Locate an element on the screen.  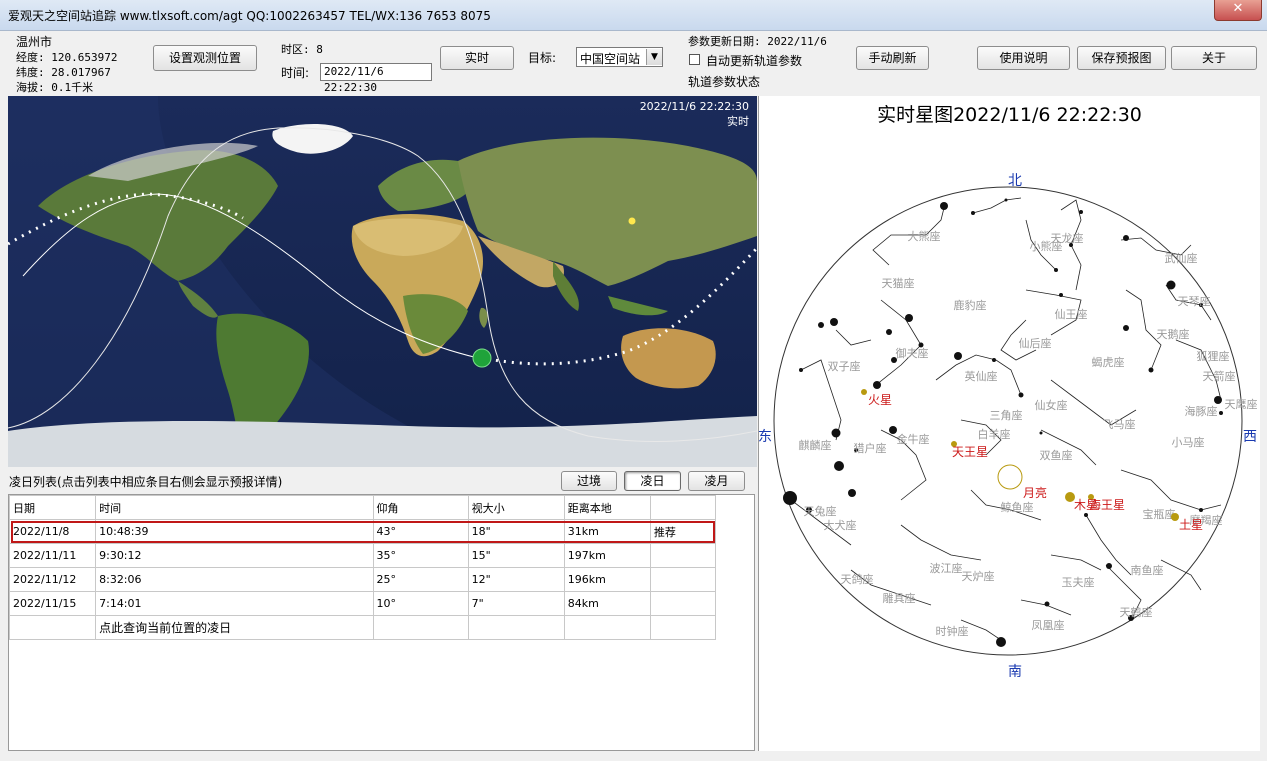
cell-time: 8:32:06 is located at coordinates (234, 579).